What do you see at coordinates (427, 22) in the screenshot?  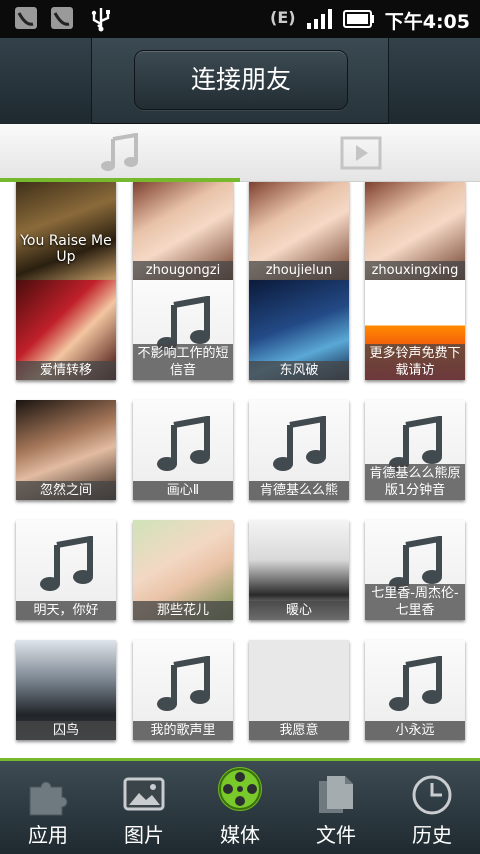 I see `status-time: 下午4:05` at bounding box center [427, 22].